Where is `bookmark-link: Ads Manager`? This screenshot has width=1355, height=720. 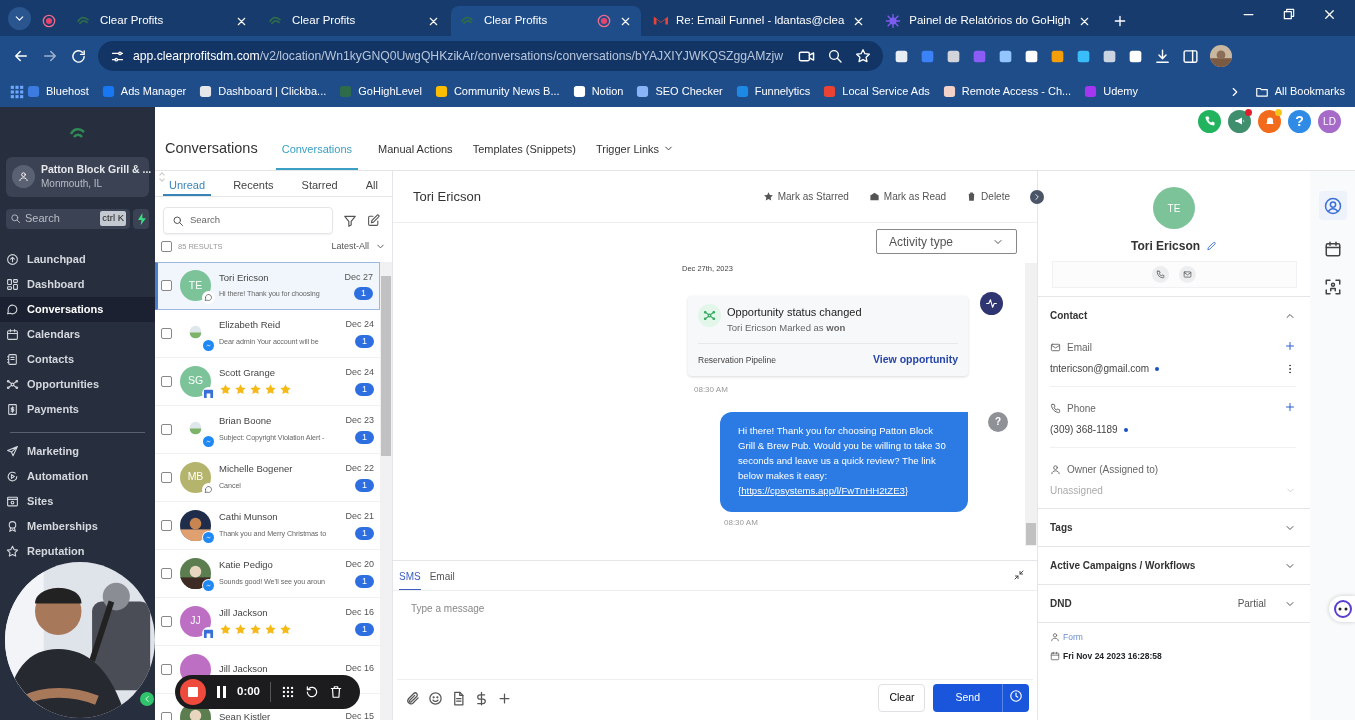 bookmark-link: Ads Manager is located at coordinates (144, 91).